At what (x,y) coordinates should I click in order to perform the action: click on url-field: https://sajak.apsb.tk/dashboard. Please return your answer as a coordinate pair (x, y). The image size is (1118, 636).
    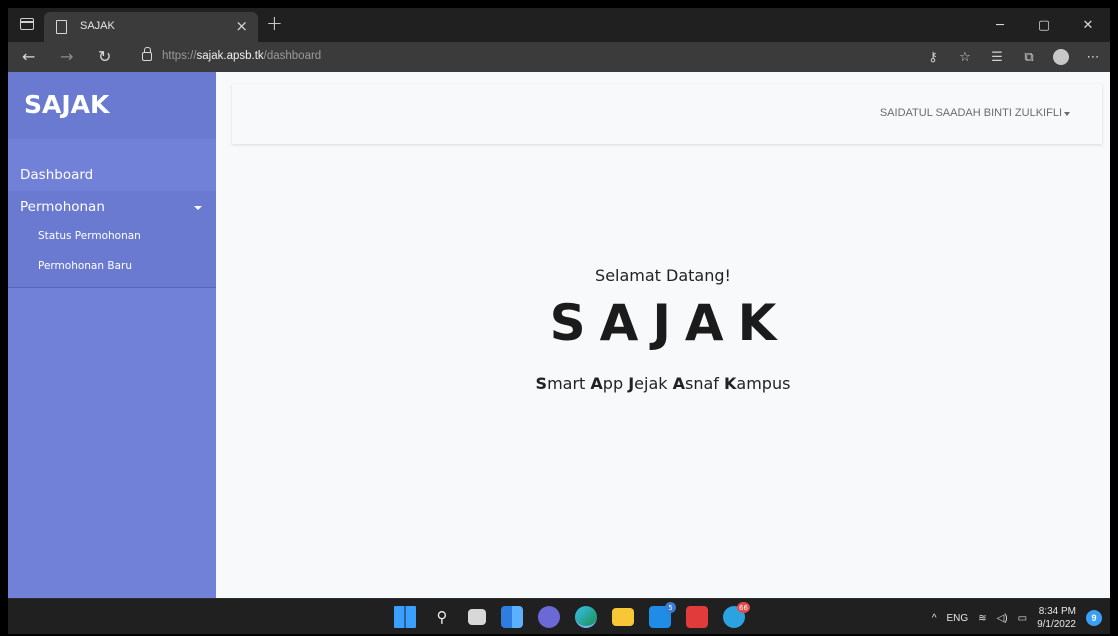
    Looking at the image, I should click on (241, 56).